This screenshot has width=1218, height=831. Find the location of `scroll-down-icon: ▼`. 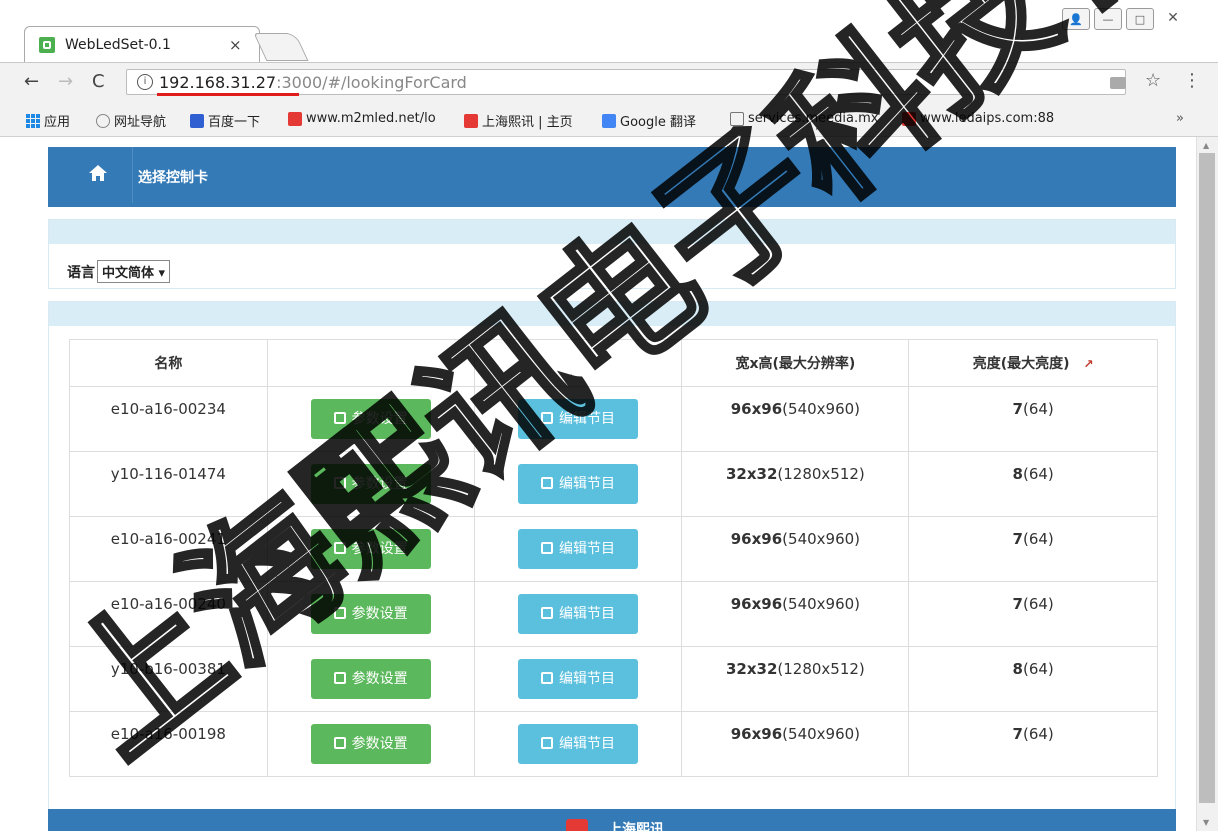

scroll-down-icon: ▼ is located at coordinates (1206, 822).